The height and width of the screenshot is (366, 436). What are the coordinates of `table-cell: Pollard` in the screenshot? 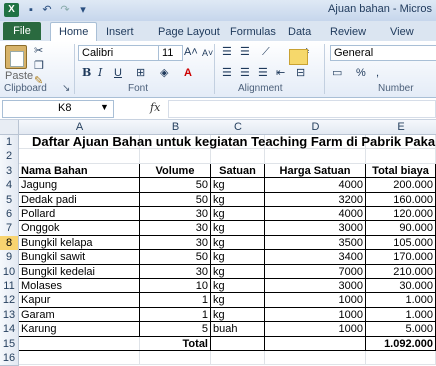 It's located at (79, 214).